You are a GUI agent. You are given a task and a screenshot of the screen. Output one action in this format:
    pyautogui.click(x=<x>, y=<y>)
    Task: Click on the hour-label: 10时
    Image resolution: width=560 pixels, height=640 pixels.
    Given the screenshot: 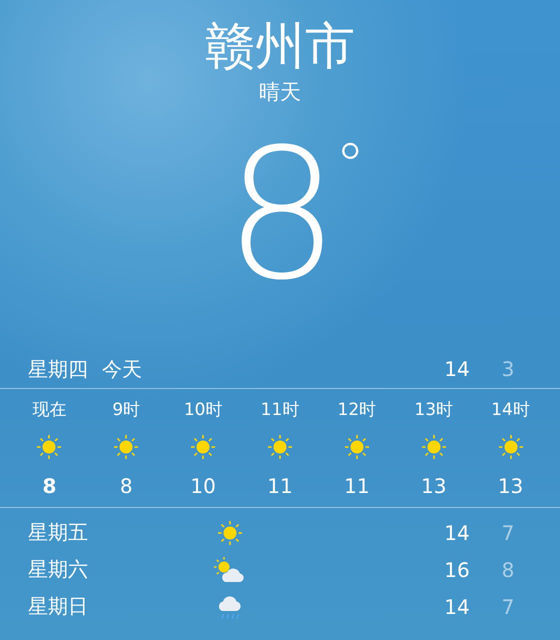 What is the action you would take?
    pyautogui.click(x=203, y=410)
    